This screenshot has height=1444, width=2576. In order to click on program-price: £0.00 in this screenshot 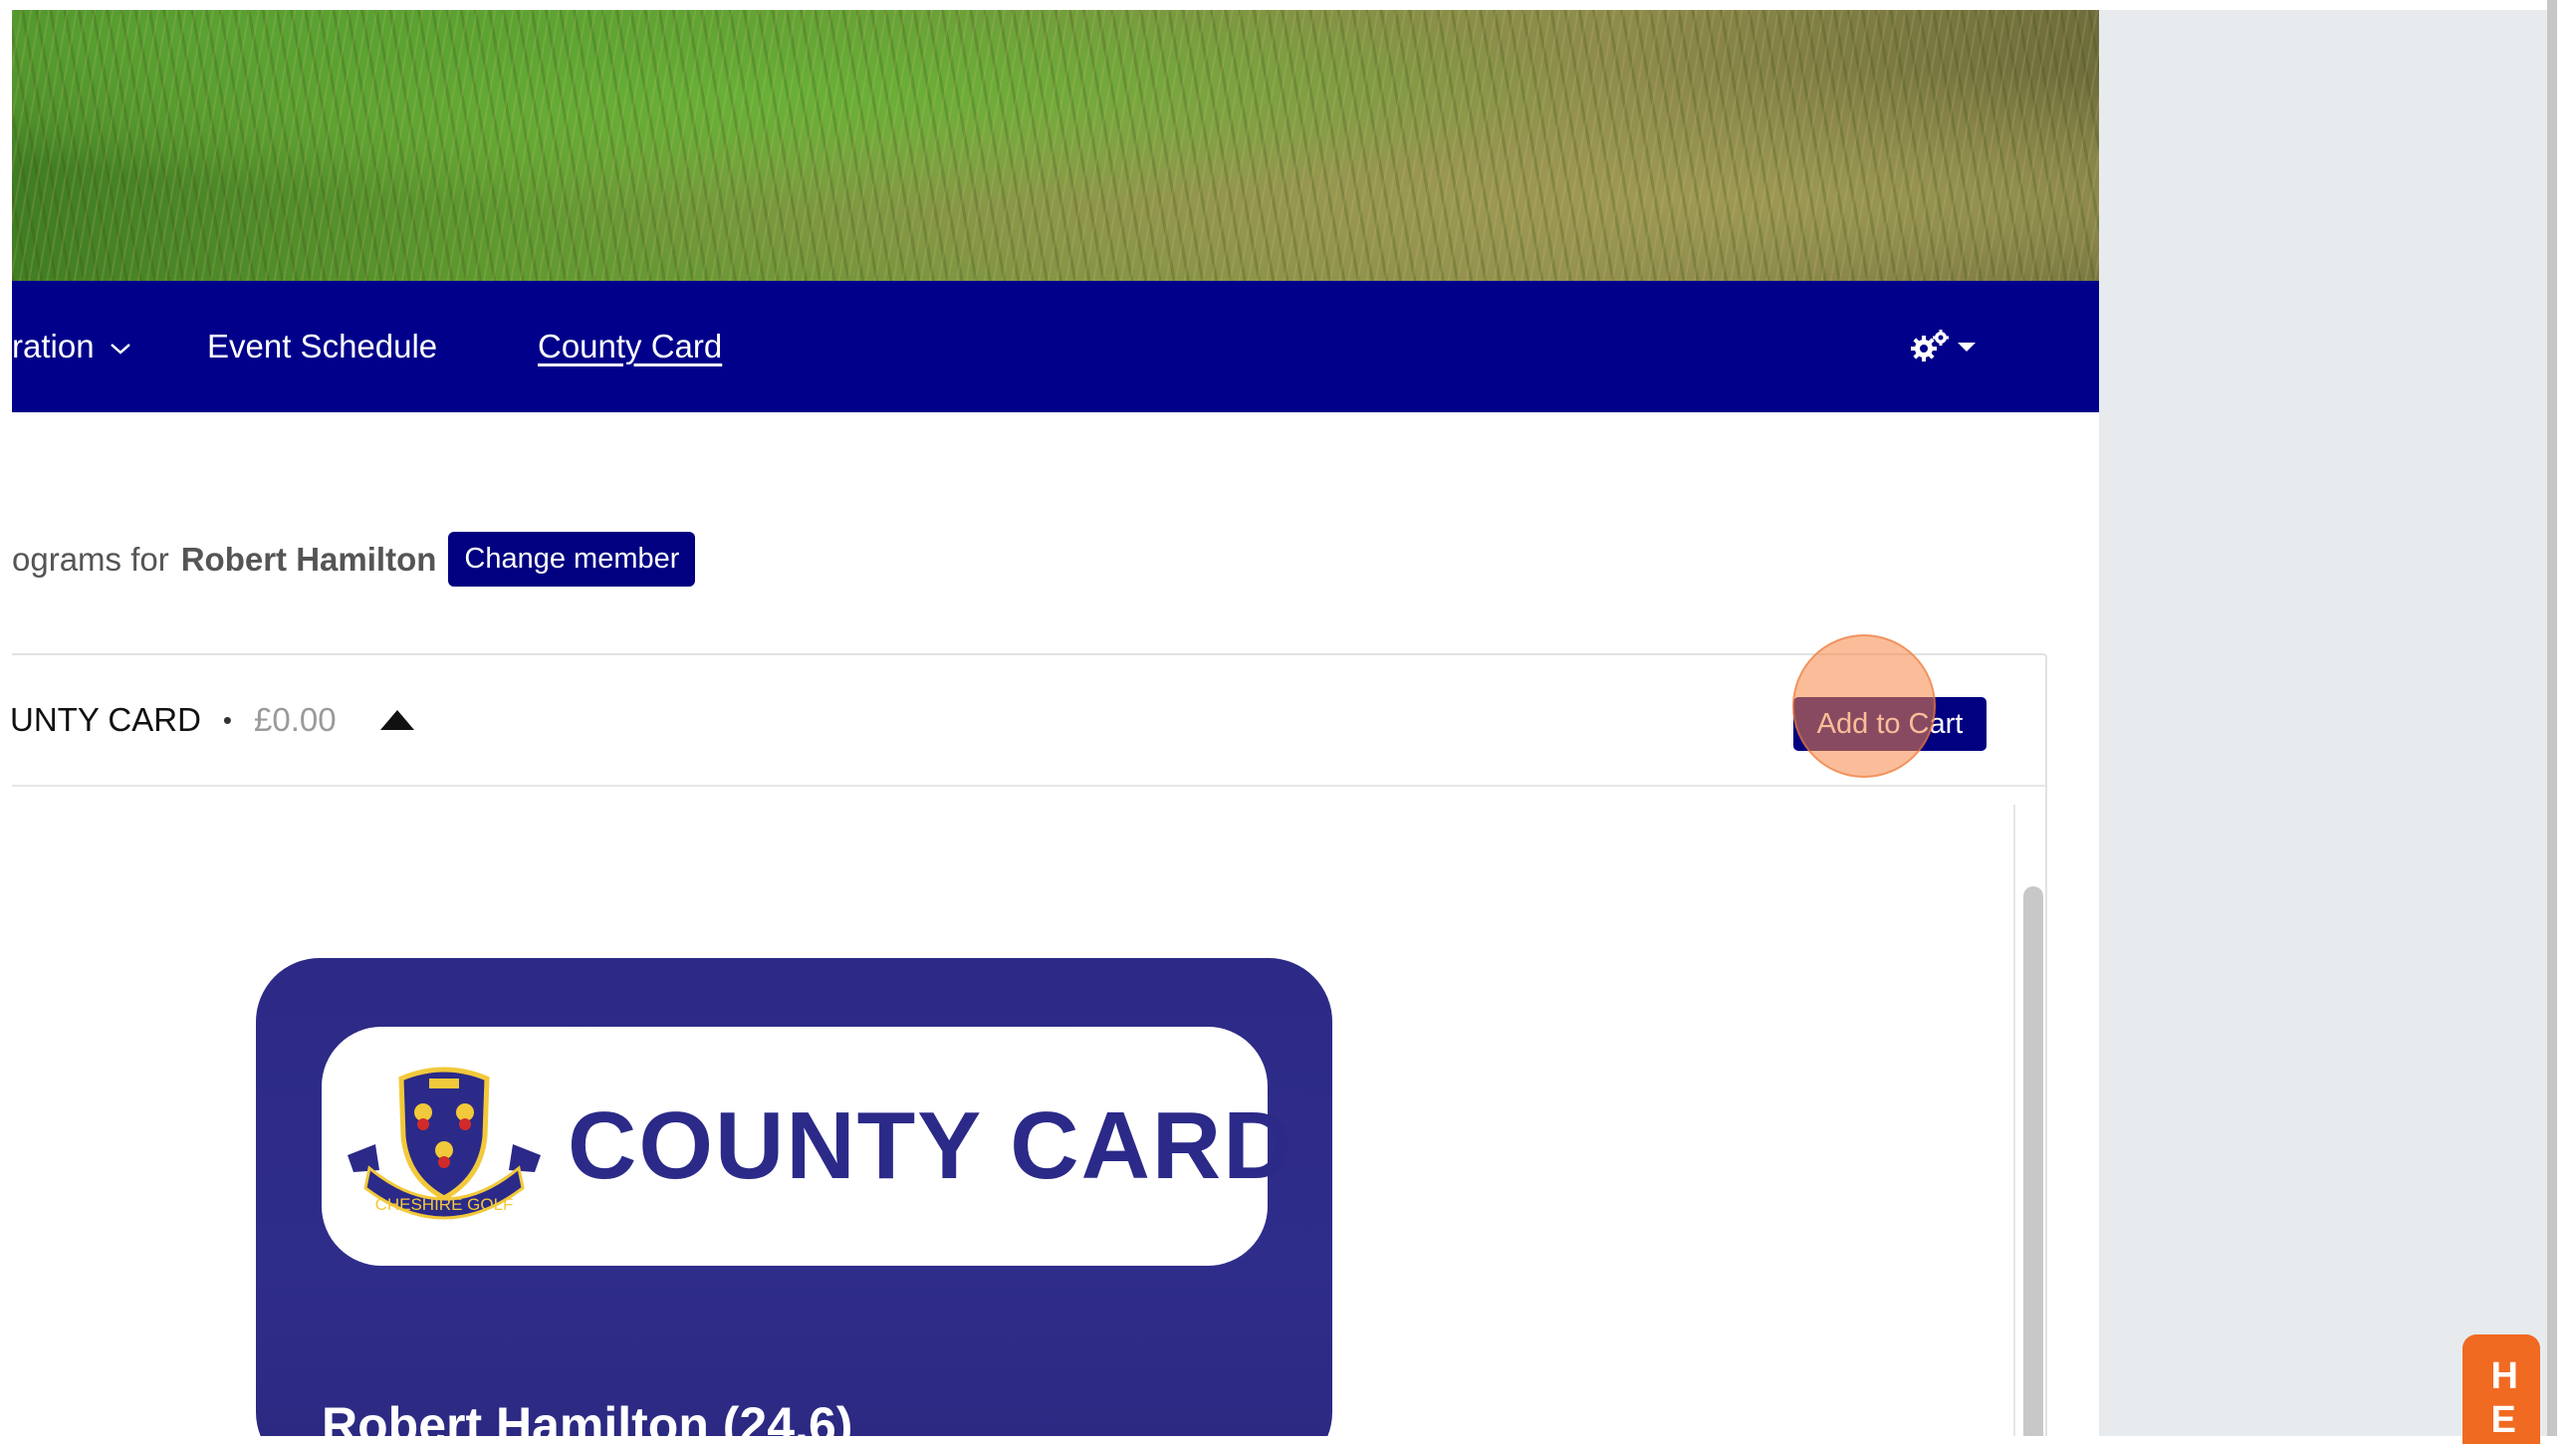, I will do `click(295, 720)`.